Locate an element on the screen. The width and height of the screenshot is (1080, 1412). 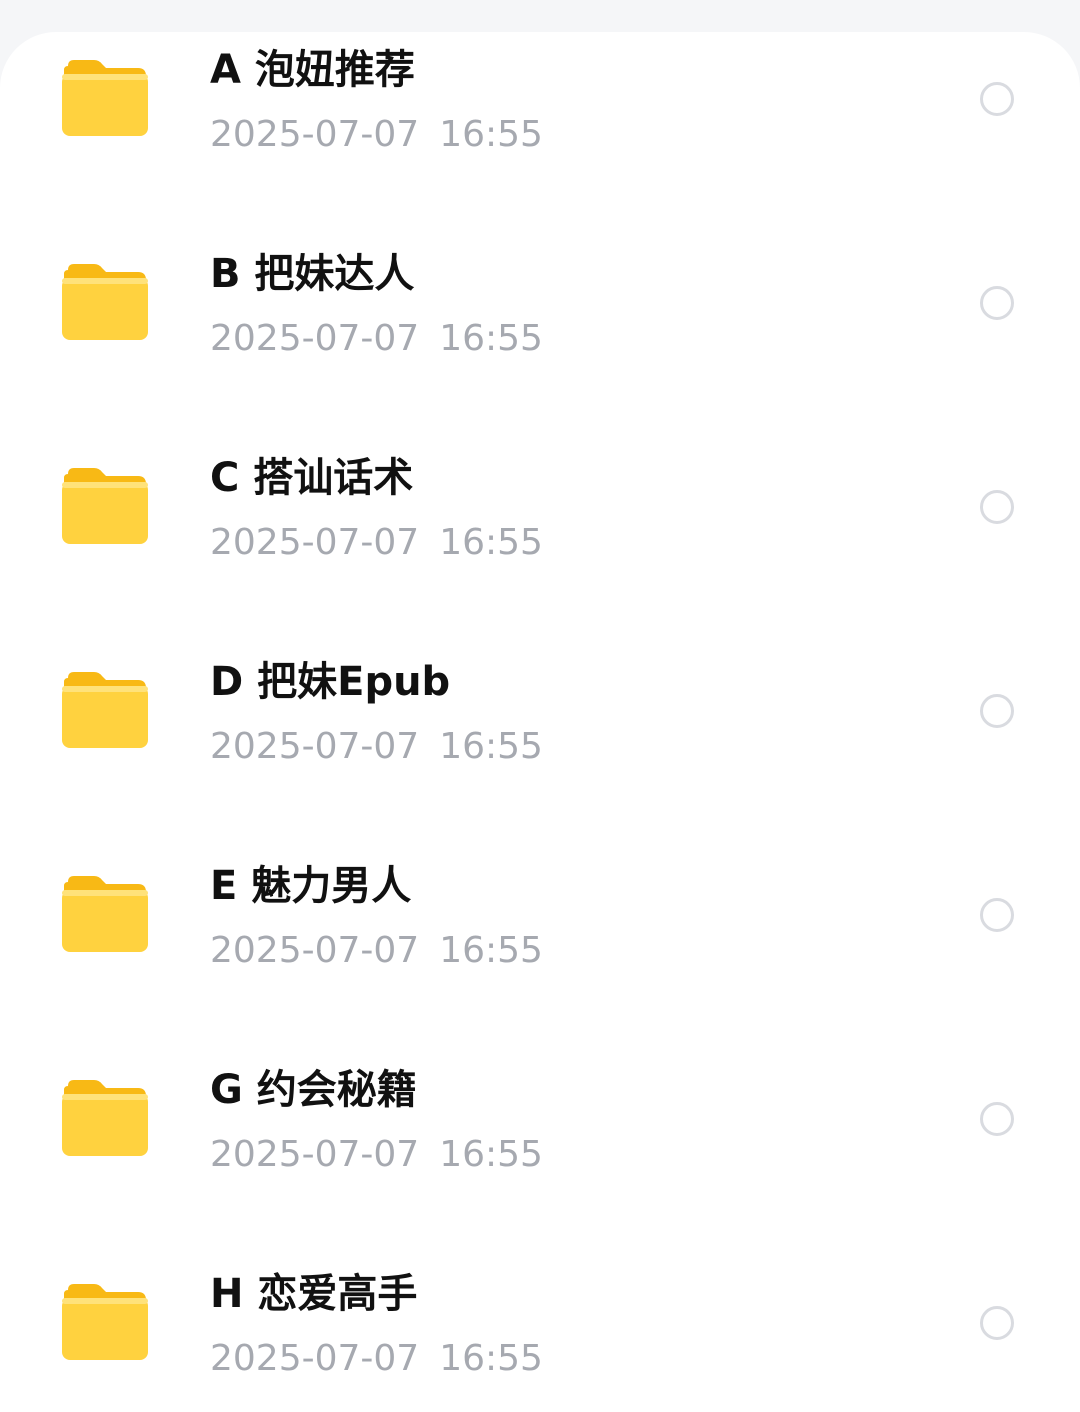
folder-row: G 约会秘籍 2025-07-07 16:55 is located at coordinates (540, 1154).